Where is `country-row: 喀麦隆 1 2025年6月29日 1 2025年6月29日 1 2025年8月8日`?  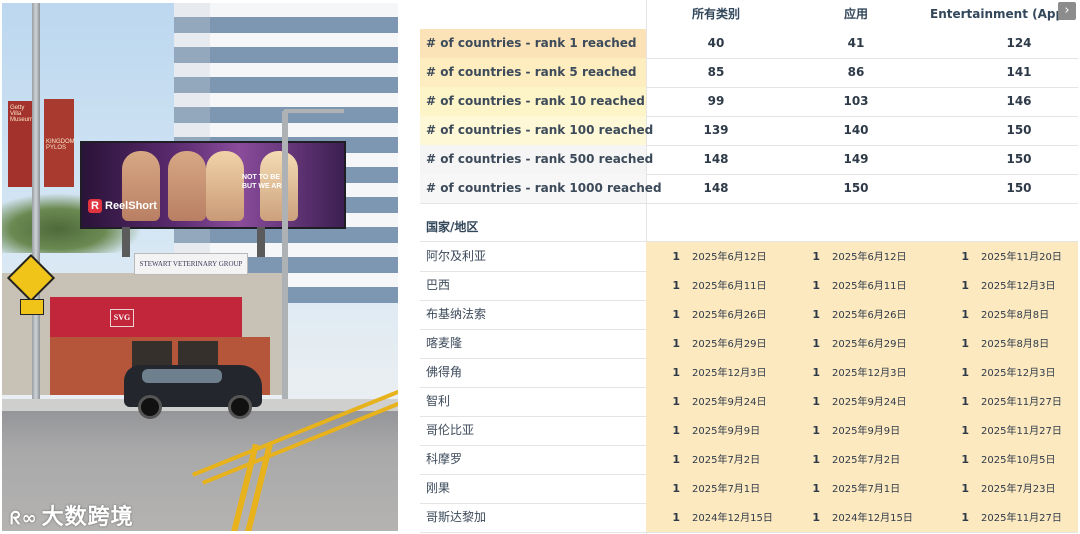 country-row: 喀麦隆 1 2025年6月29日 1 2025年6月29日 1 2025年8月8日 is located at coordinates (749, 344).